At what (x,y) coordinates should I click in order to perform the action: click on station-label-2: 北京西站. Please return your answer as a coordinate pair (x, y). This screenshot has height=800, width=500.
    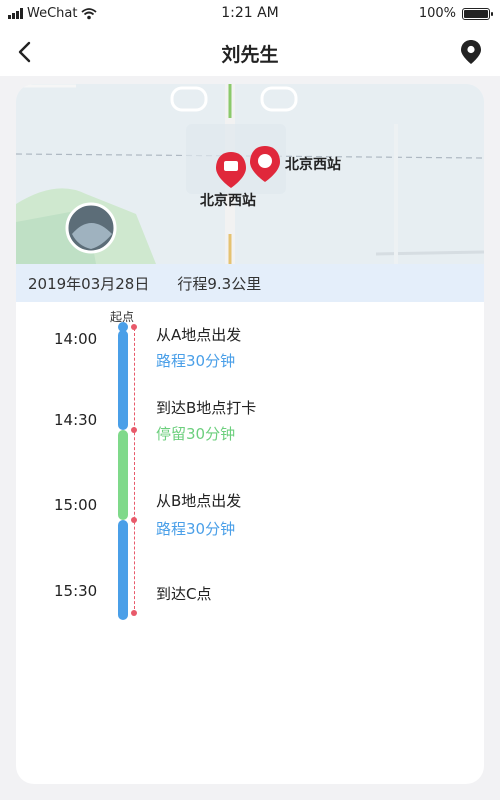
    Looking at the image, I should click on (228, 201).